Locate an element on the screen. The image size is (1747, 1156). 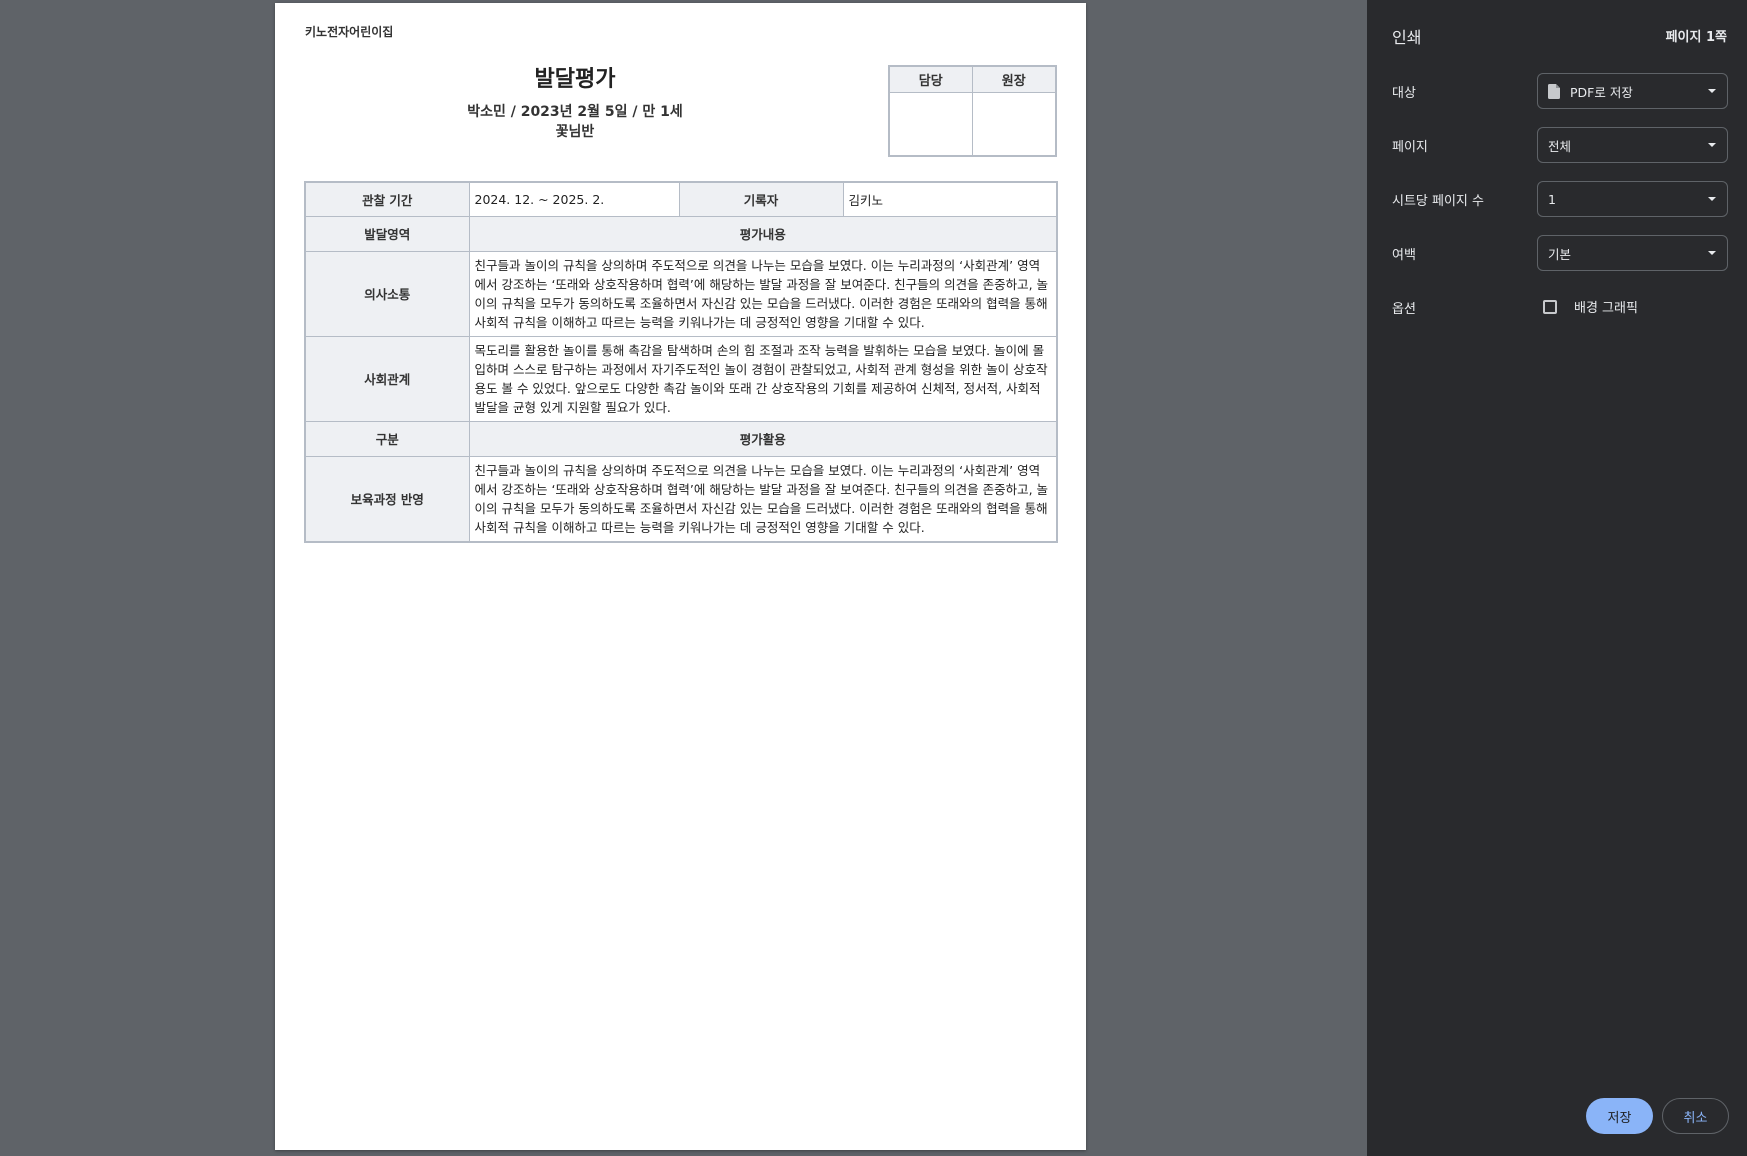
options-label: 옵션 is located at coordinates (1404, 309).